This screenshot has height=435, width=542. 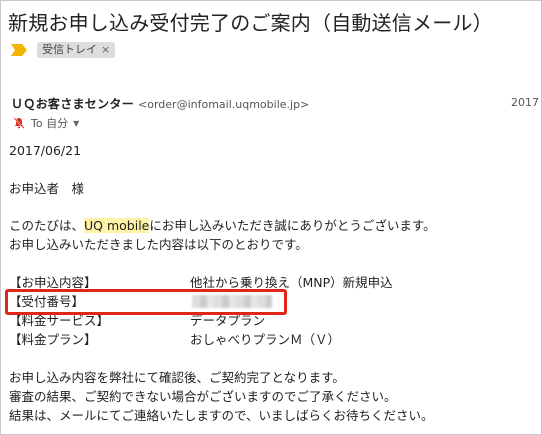 I want to click on inbox-label-text: 受信トレイ, so click(x=69, y=49).